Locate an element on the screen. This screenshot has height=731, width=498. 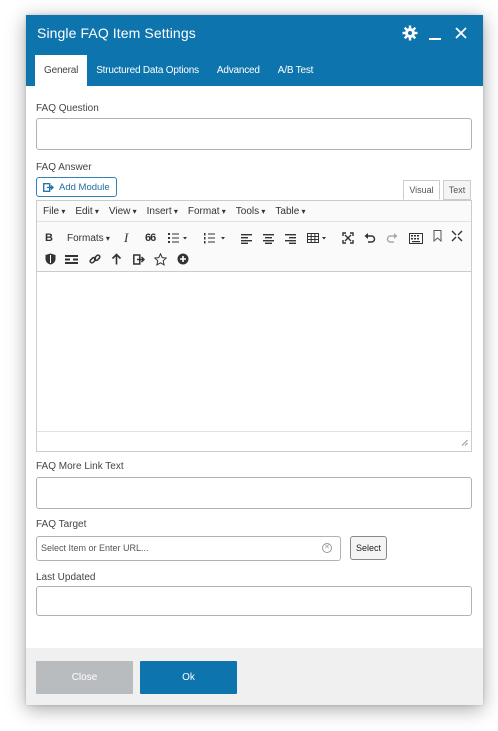
shield-button is located at coordinates (50, 259).